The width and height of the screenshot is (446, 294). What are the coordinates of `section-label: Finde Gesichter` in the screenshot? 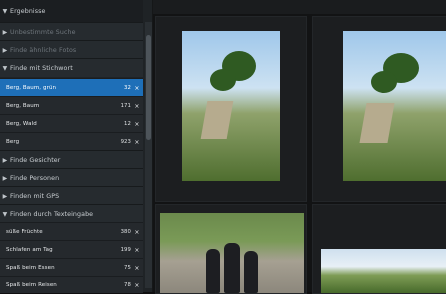 It's located at (35, 160).